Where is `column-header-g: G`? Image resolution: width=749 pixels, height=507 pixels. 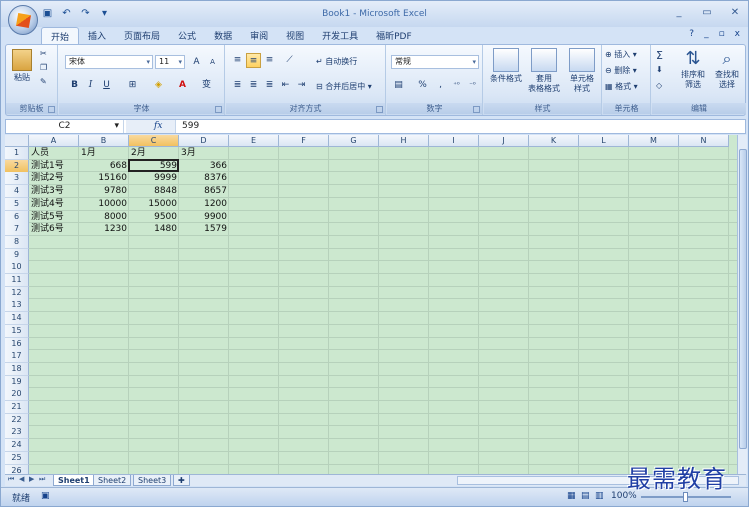
column-header-g: G is located at coordinates (354, 141).